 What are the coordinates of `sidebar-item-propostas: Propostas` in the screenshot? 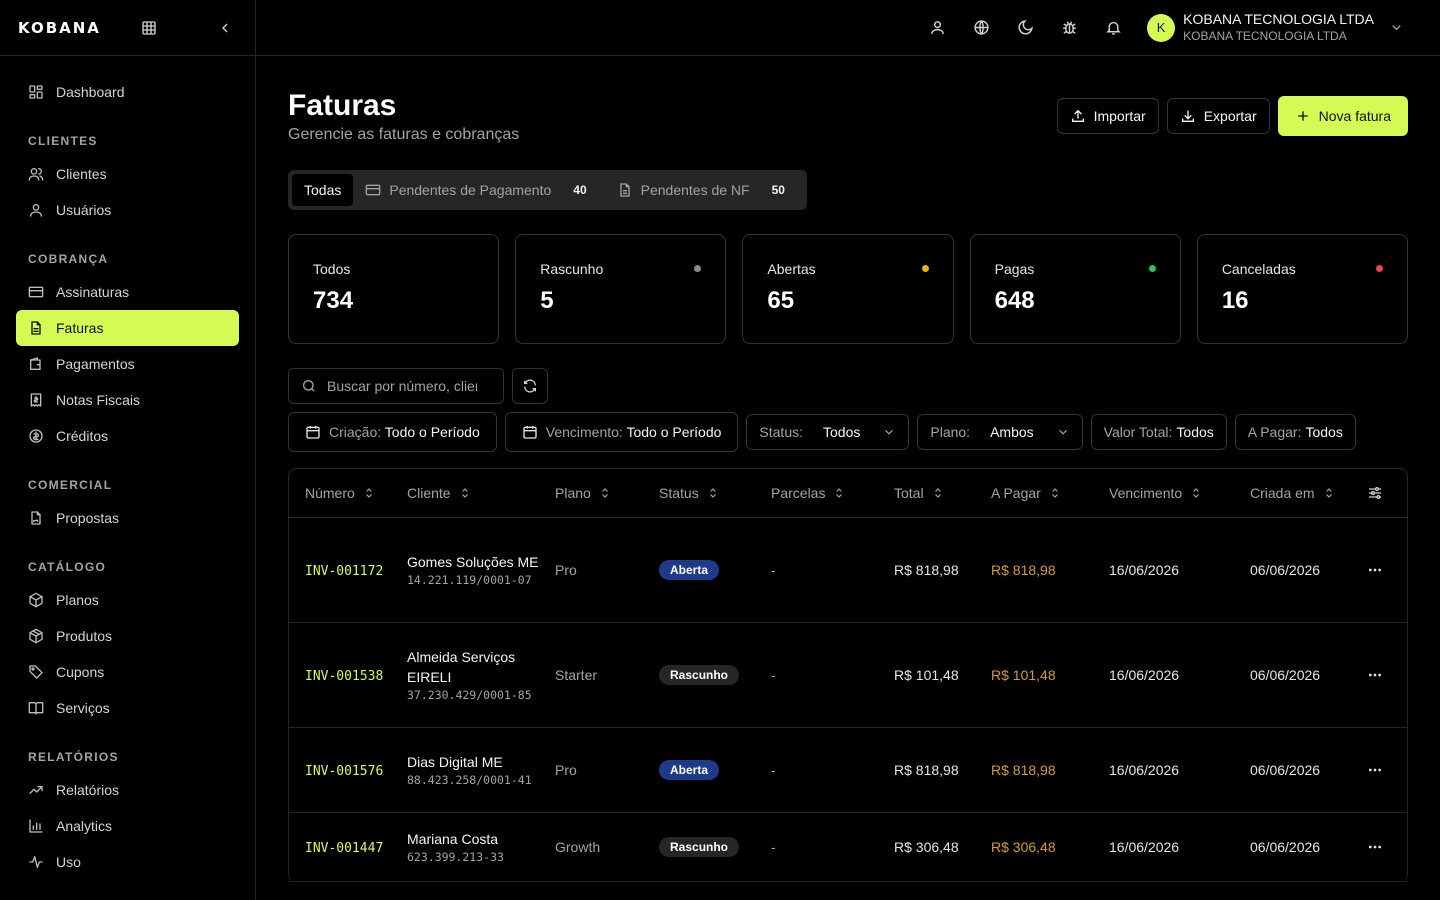 It's located at (127, 518).